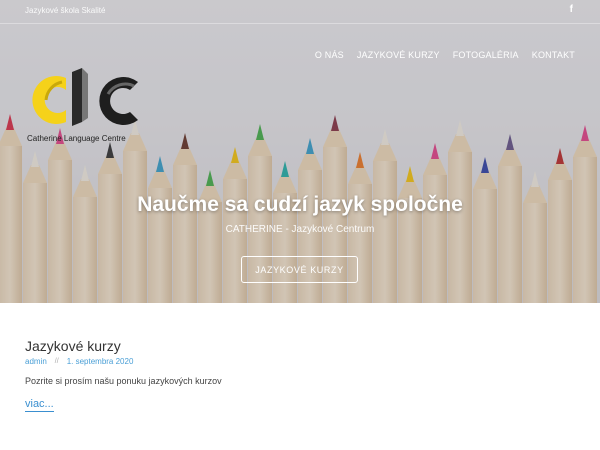 This screenshot has height=450, width=600. I want to click on main-nav: O NÁS JAZYKOVÉ KURZY FOTOGALÉRIA KONTAKT, so click(445, 55).